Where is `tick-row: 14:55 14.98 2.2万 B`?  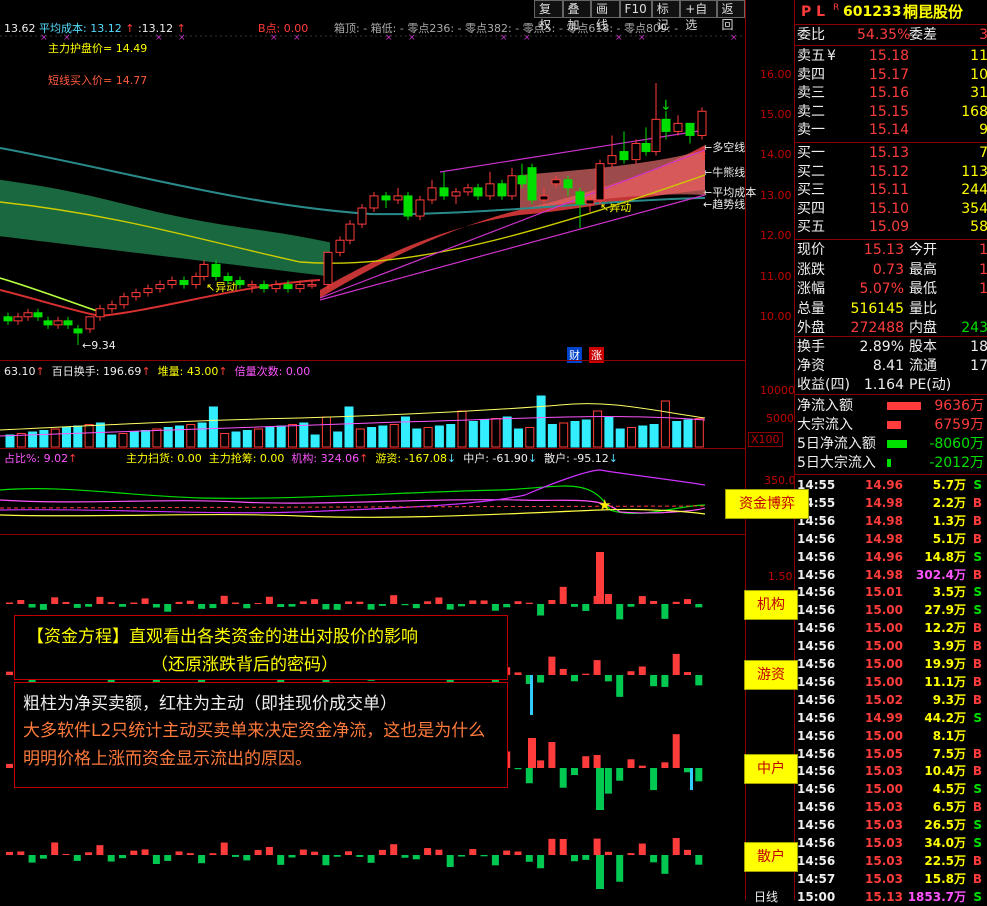
tick-row: 14:55 14.98 2.2万 B is located at coordinates (889, 502).